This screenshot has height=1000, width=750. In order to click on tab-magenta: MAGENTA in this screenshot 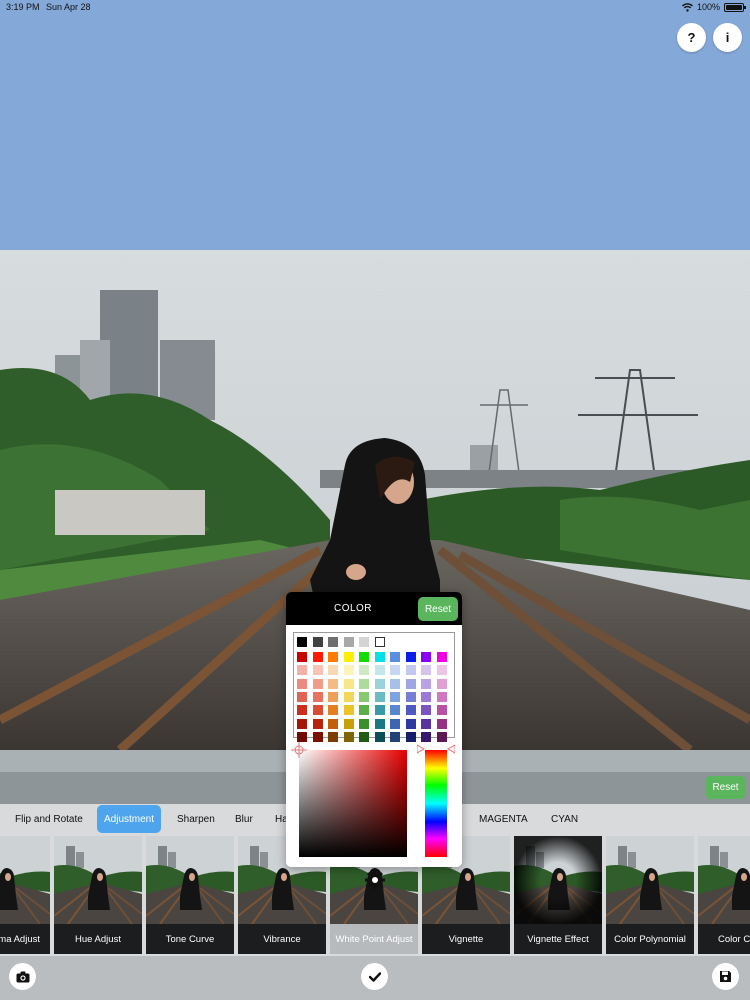, I will do `click(503, 819)`.